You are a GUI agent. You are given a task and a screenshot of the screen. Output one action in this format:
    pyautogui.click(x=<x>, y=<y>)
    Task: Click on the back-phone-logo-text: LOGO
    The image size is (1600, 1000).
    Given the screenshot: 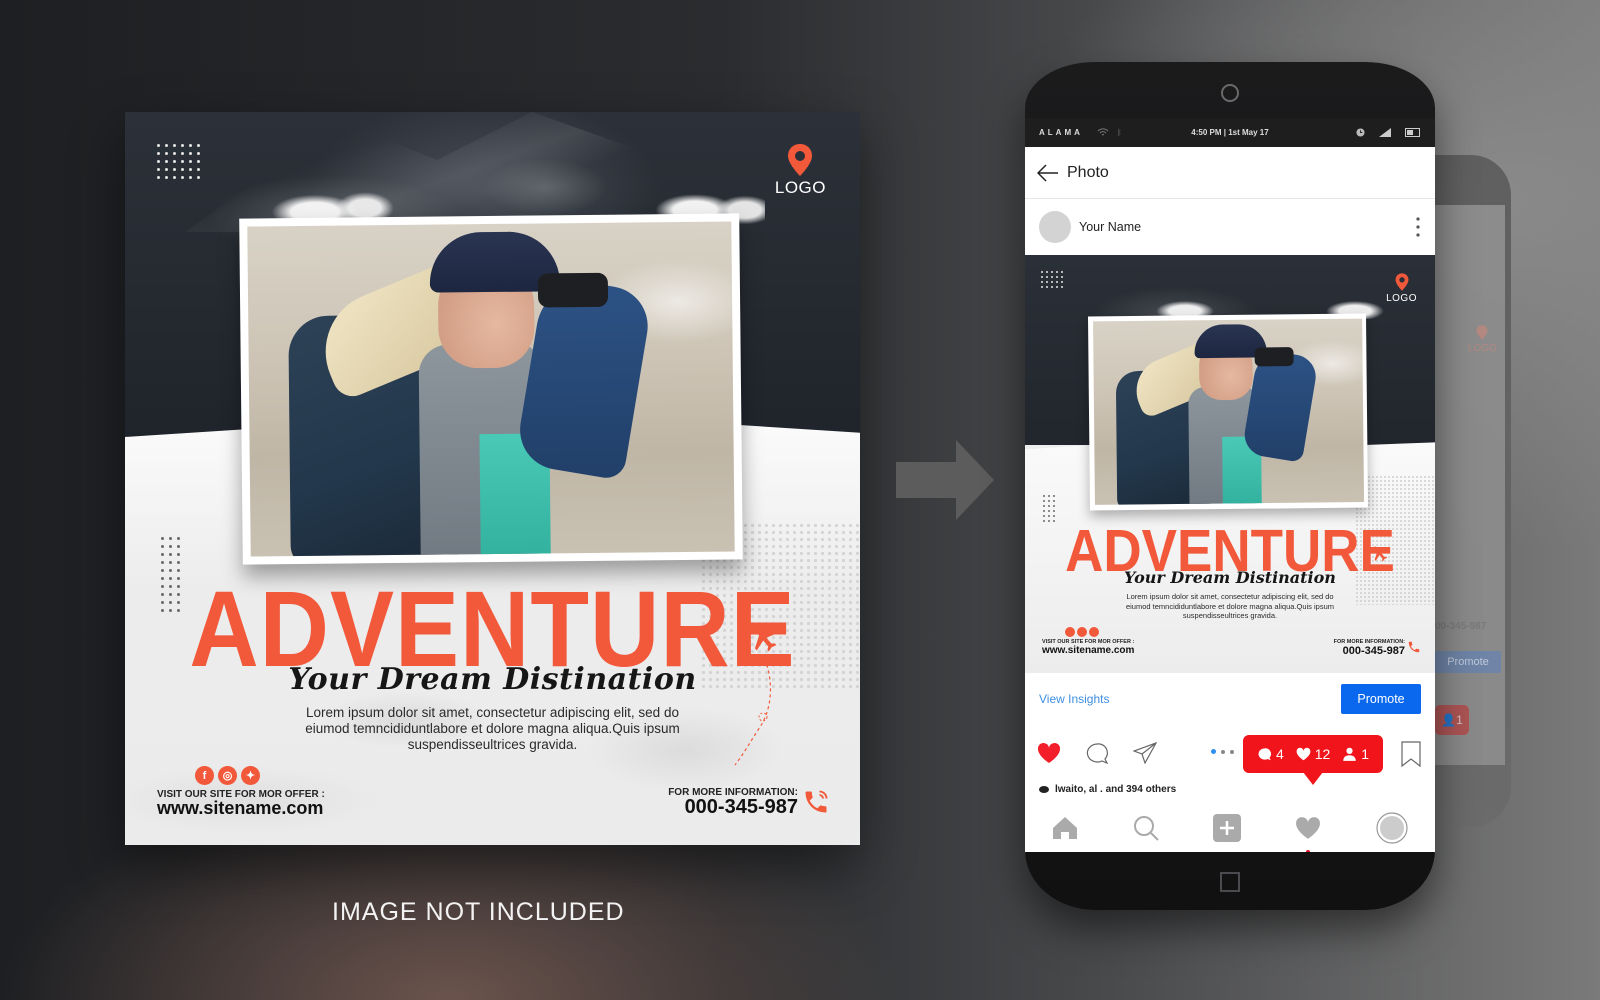 What is the action you would take?
    pyautogui.click(x=1482, y=348)
    